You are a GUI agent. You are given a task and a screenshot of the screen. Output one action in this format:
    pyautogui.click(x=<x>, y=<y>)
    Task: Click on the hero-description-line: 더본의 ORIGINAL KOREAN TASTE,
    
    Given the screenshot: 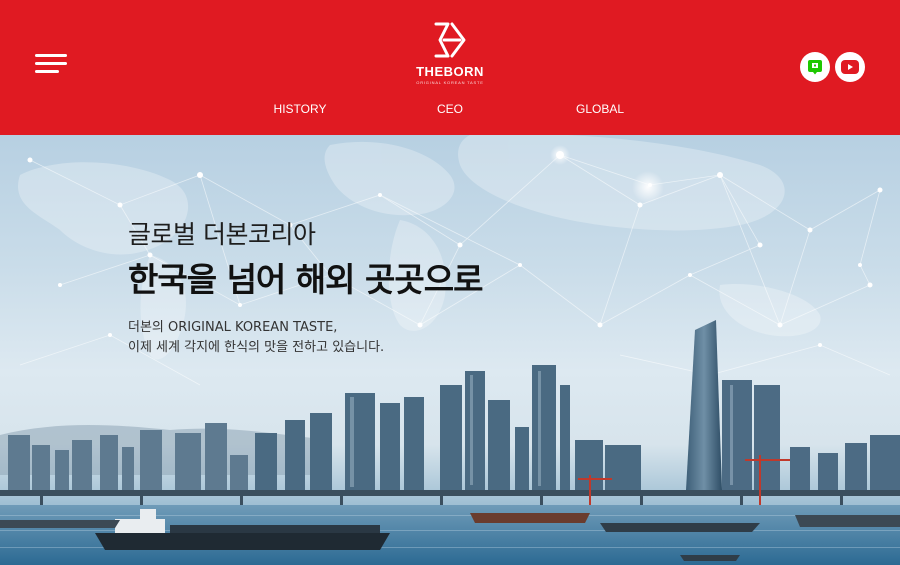 What is the action you would take?
    pyautogui.click(x=233, y=327)
    